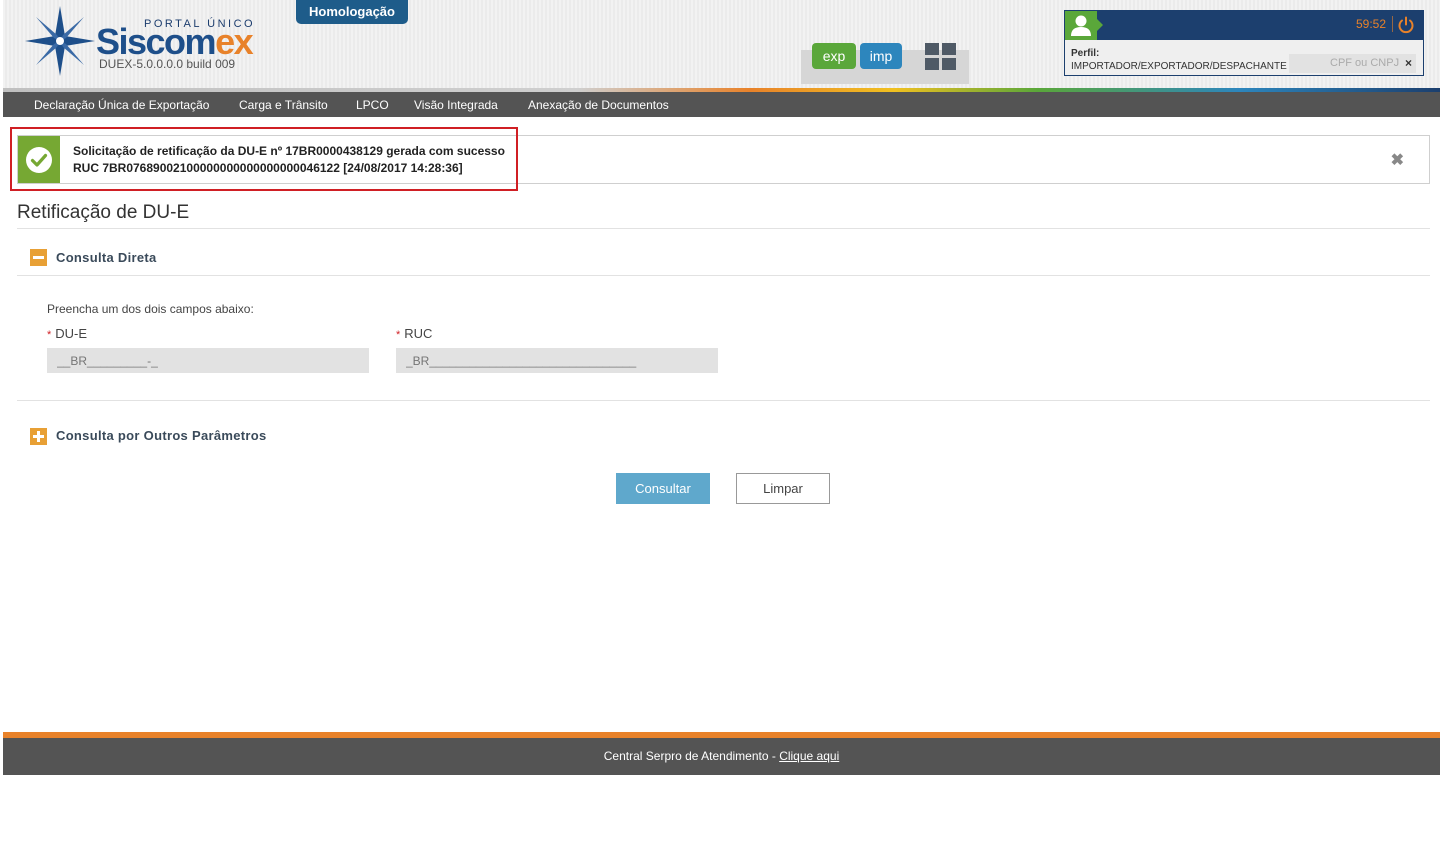 This screenshot has width=1440, height=860. What do you see at coordinates (167, 64) in the screenshot?
I see `build-version: DUEX-5.0.0.0.0 build 009` at bounding box center [167, 64].